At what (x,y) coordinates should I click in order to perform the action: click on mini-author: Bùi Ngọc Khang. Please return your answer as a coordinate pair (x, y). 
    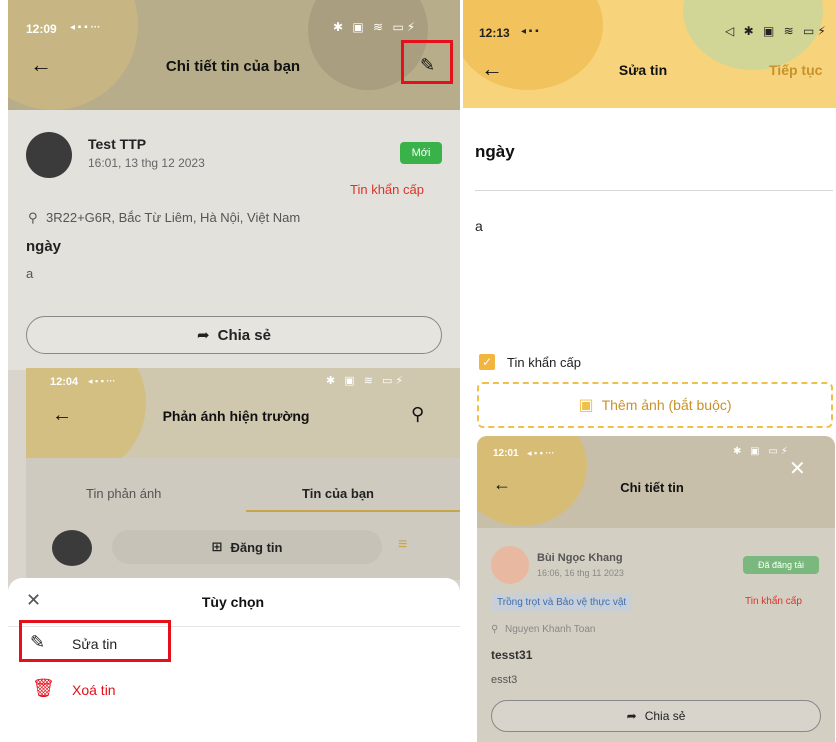
    Looking at the image, I should click on (580, 558).